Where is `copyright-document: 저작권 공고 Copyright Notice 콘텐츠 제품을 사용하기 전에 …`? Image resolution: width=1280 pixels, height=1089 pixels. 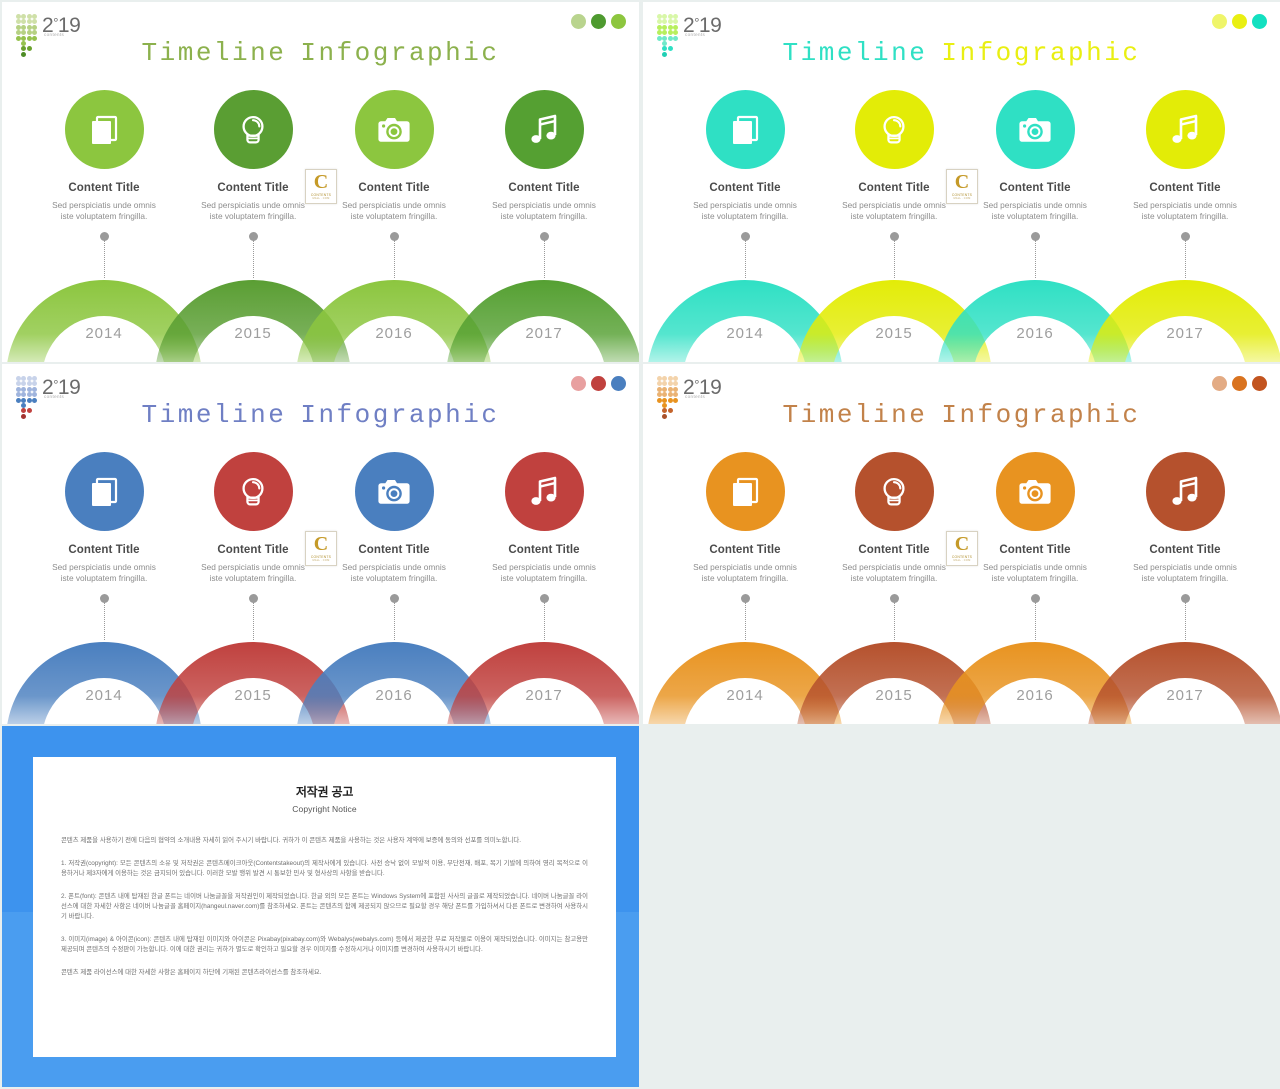 copyright-document: 저작권 공고 Copyright Notice 콘텐츠 제품을 사용하기 전에 … is located at coordinates (324, 907).